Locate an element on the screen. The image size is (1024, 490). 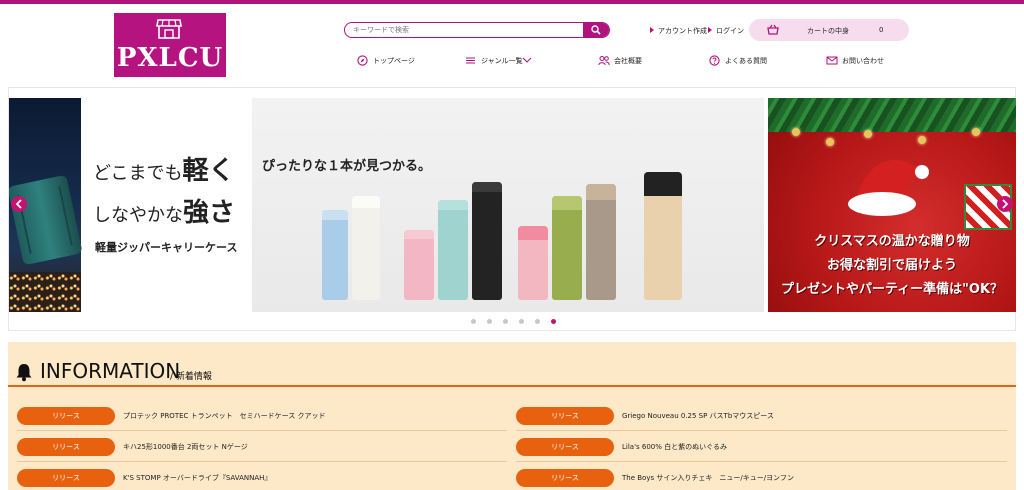
carry-case-headline-2: しなやかな強さ is located at coordinates (164, 210).